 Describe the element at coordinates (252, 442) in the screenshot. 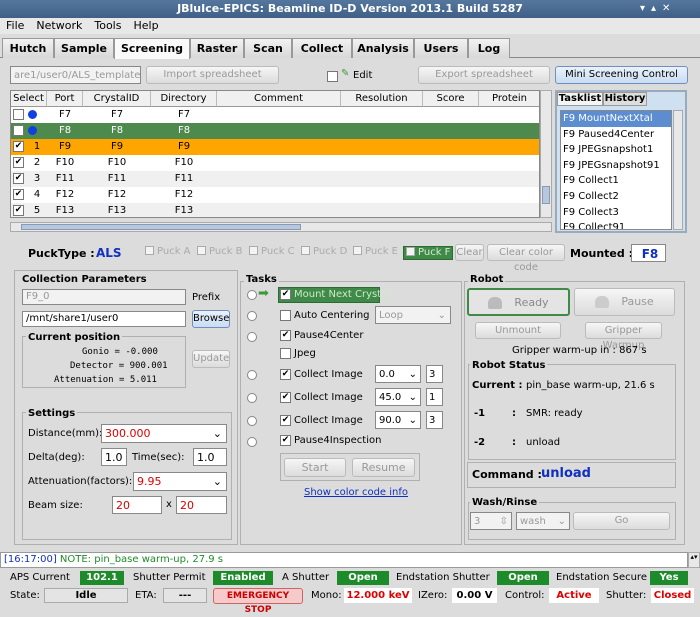

I see `pause4inspection-radio` at that location.